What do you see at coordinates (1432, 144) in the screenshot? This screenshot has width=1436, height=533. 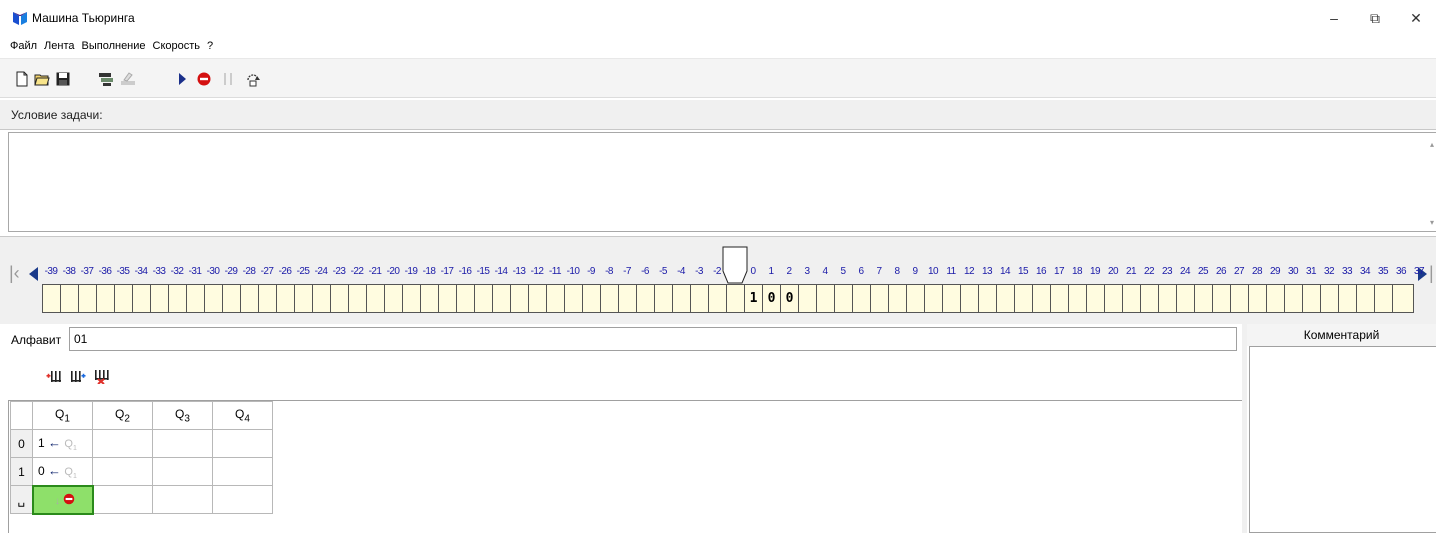 I see `scroll-up-icon: ▴` at bounding box center [1432, 144].